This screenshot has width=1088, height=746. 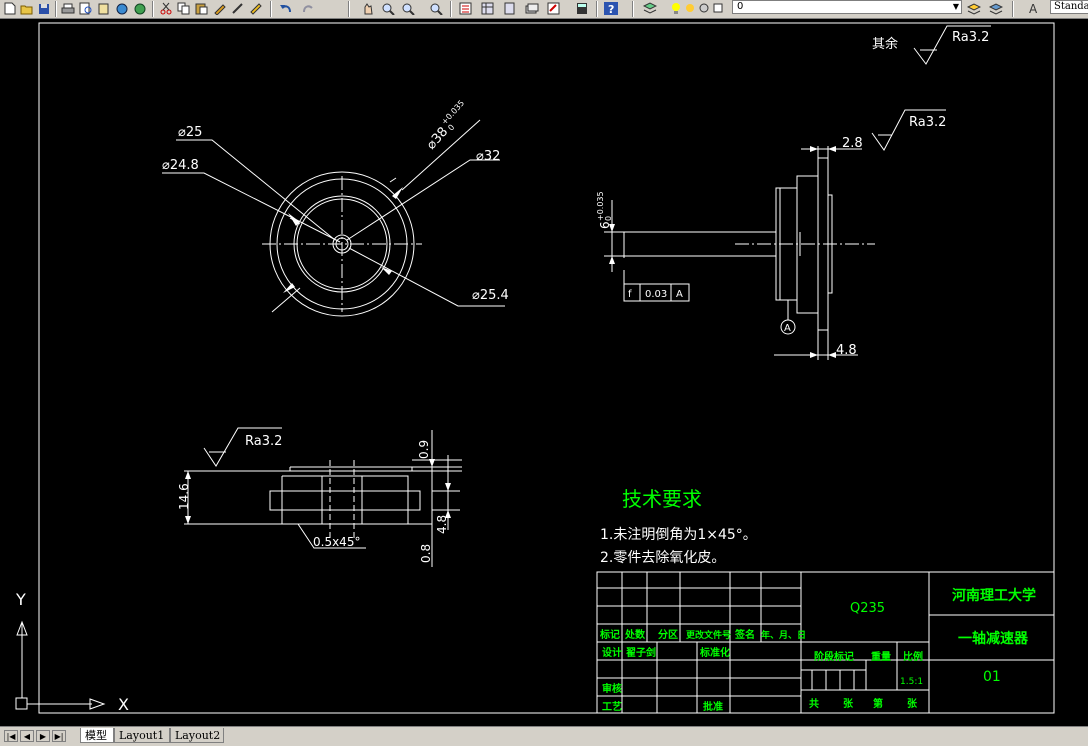 What do you see at coordinates (996, 8) in the screenshot?
I see `layer-states-icon` at bounding box center [996, 8].